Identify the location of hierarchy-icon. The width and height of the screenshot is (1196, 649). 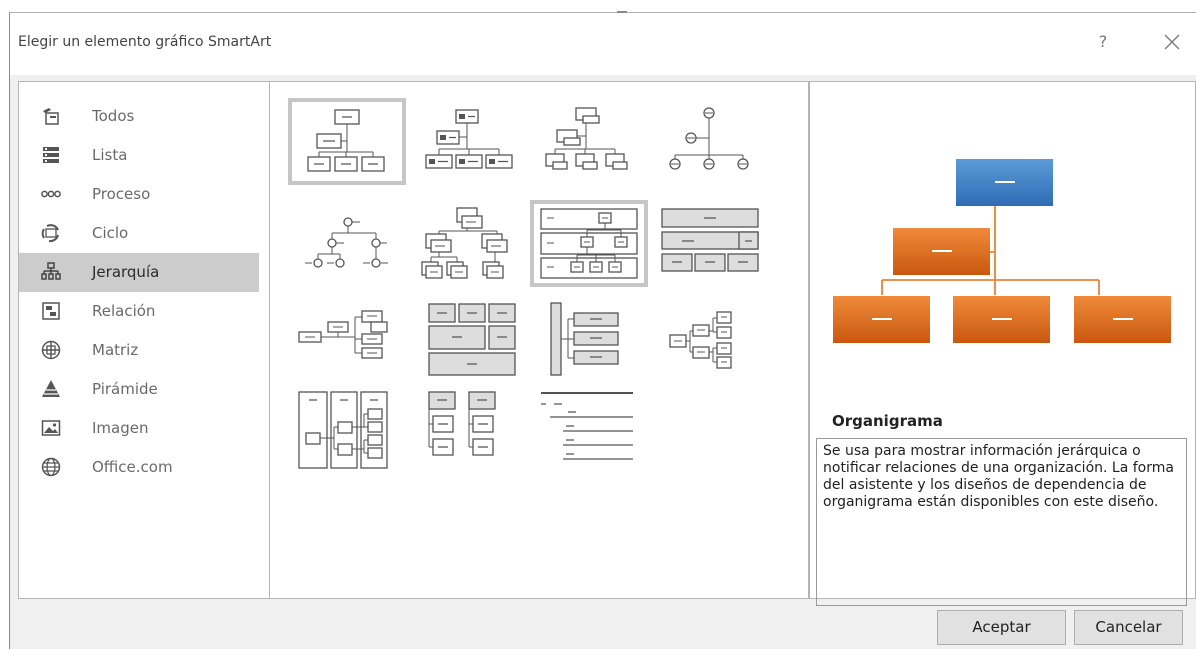
(51, 271).